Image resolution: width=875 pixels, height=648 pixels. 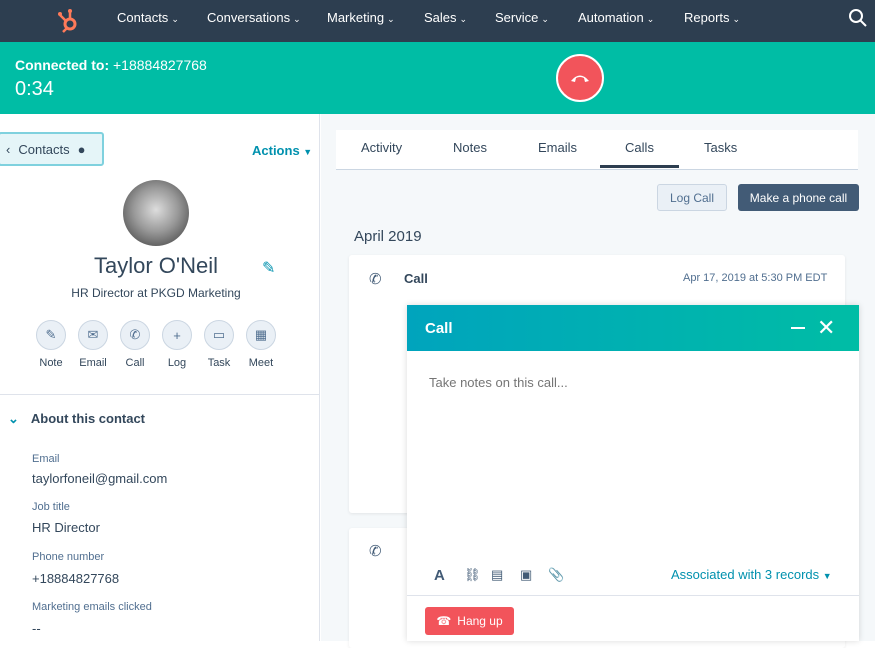 I want to click on nav-automation: Automation ⌄, so click(x=616, y=17).